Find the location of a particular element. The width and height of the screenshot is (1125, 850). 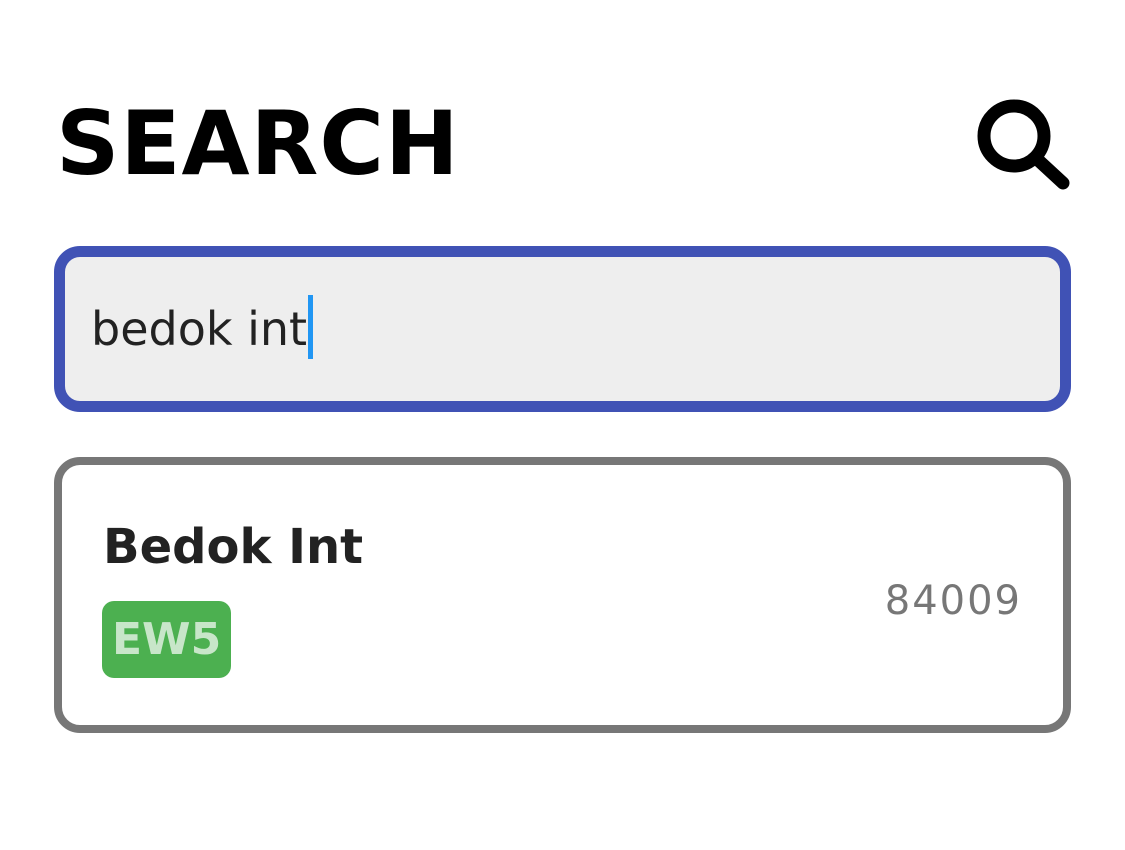

search-input-value: bedok int is located at coordinates (202, 329).